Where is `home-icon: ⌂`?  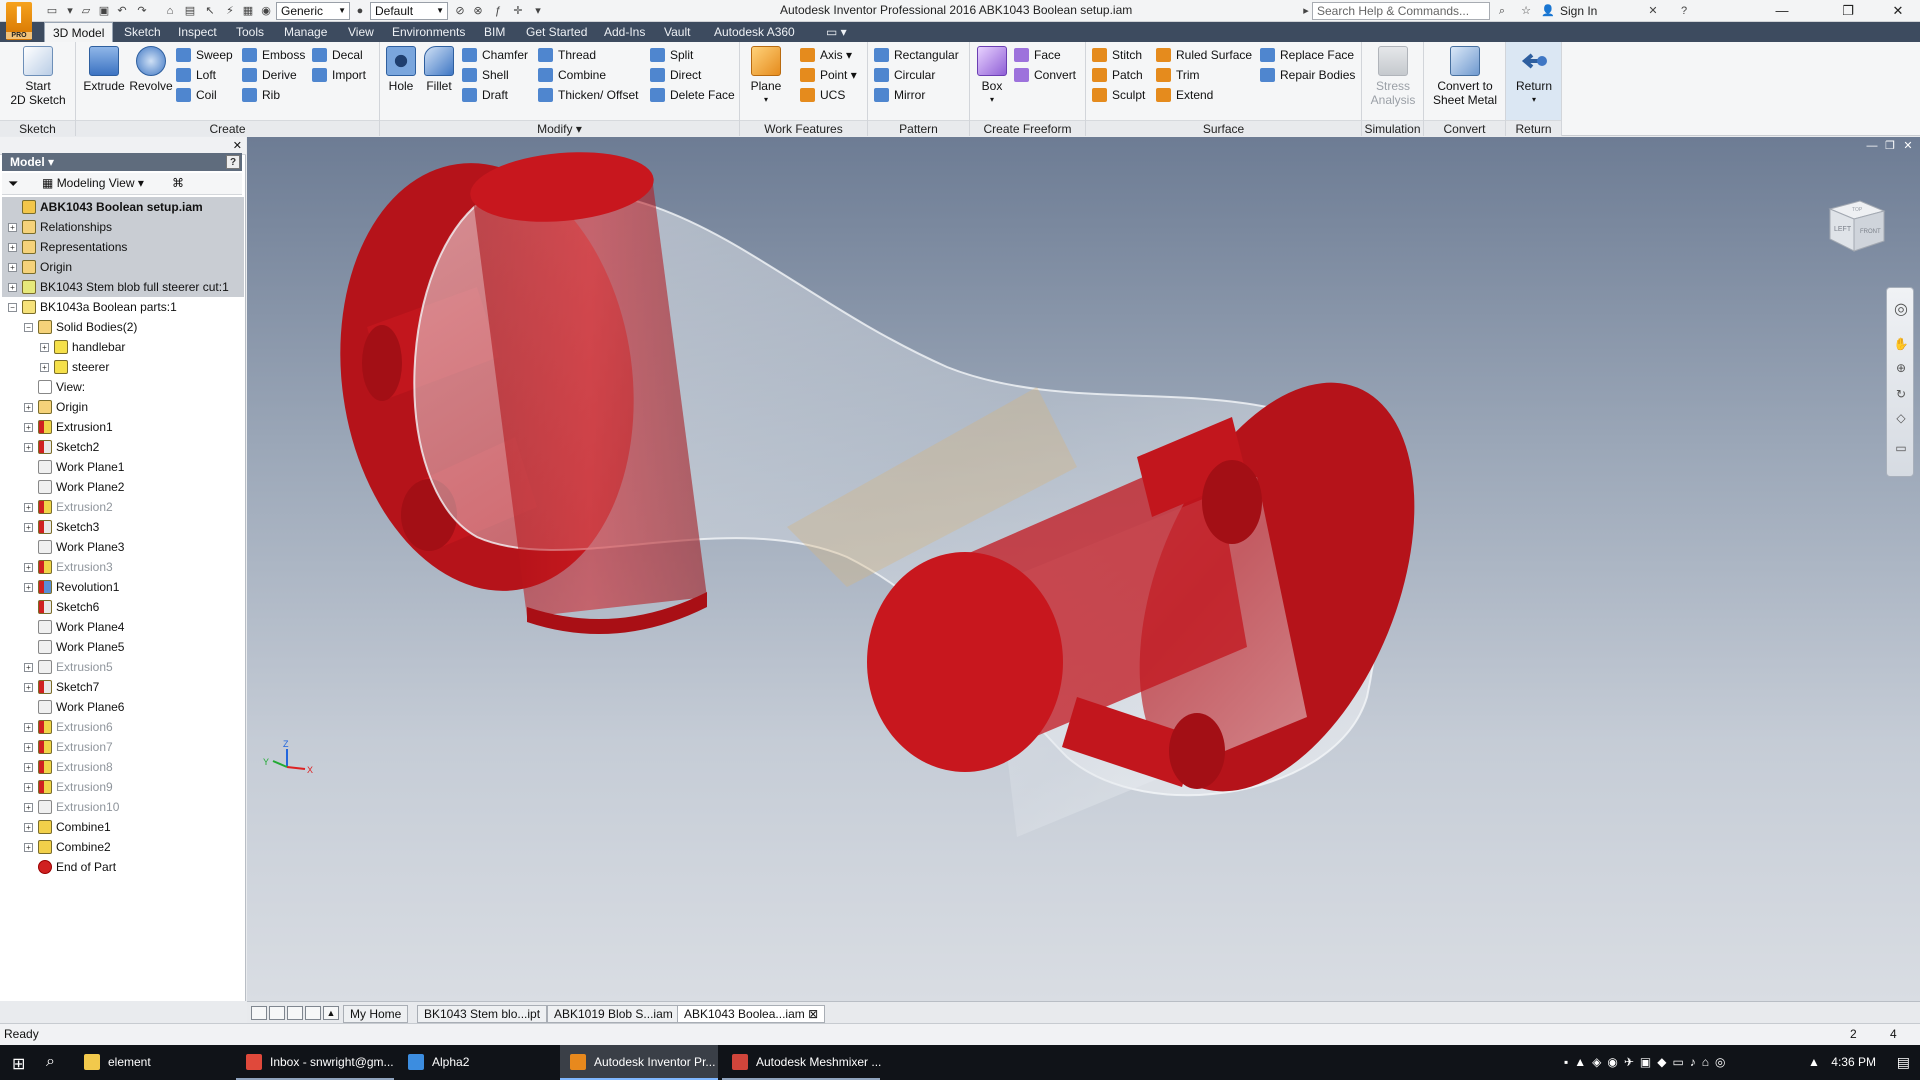
home-icon: ⌂ is located at coordinates (170, 11).